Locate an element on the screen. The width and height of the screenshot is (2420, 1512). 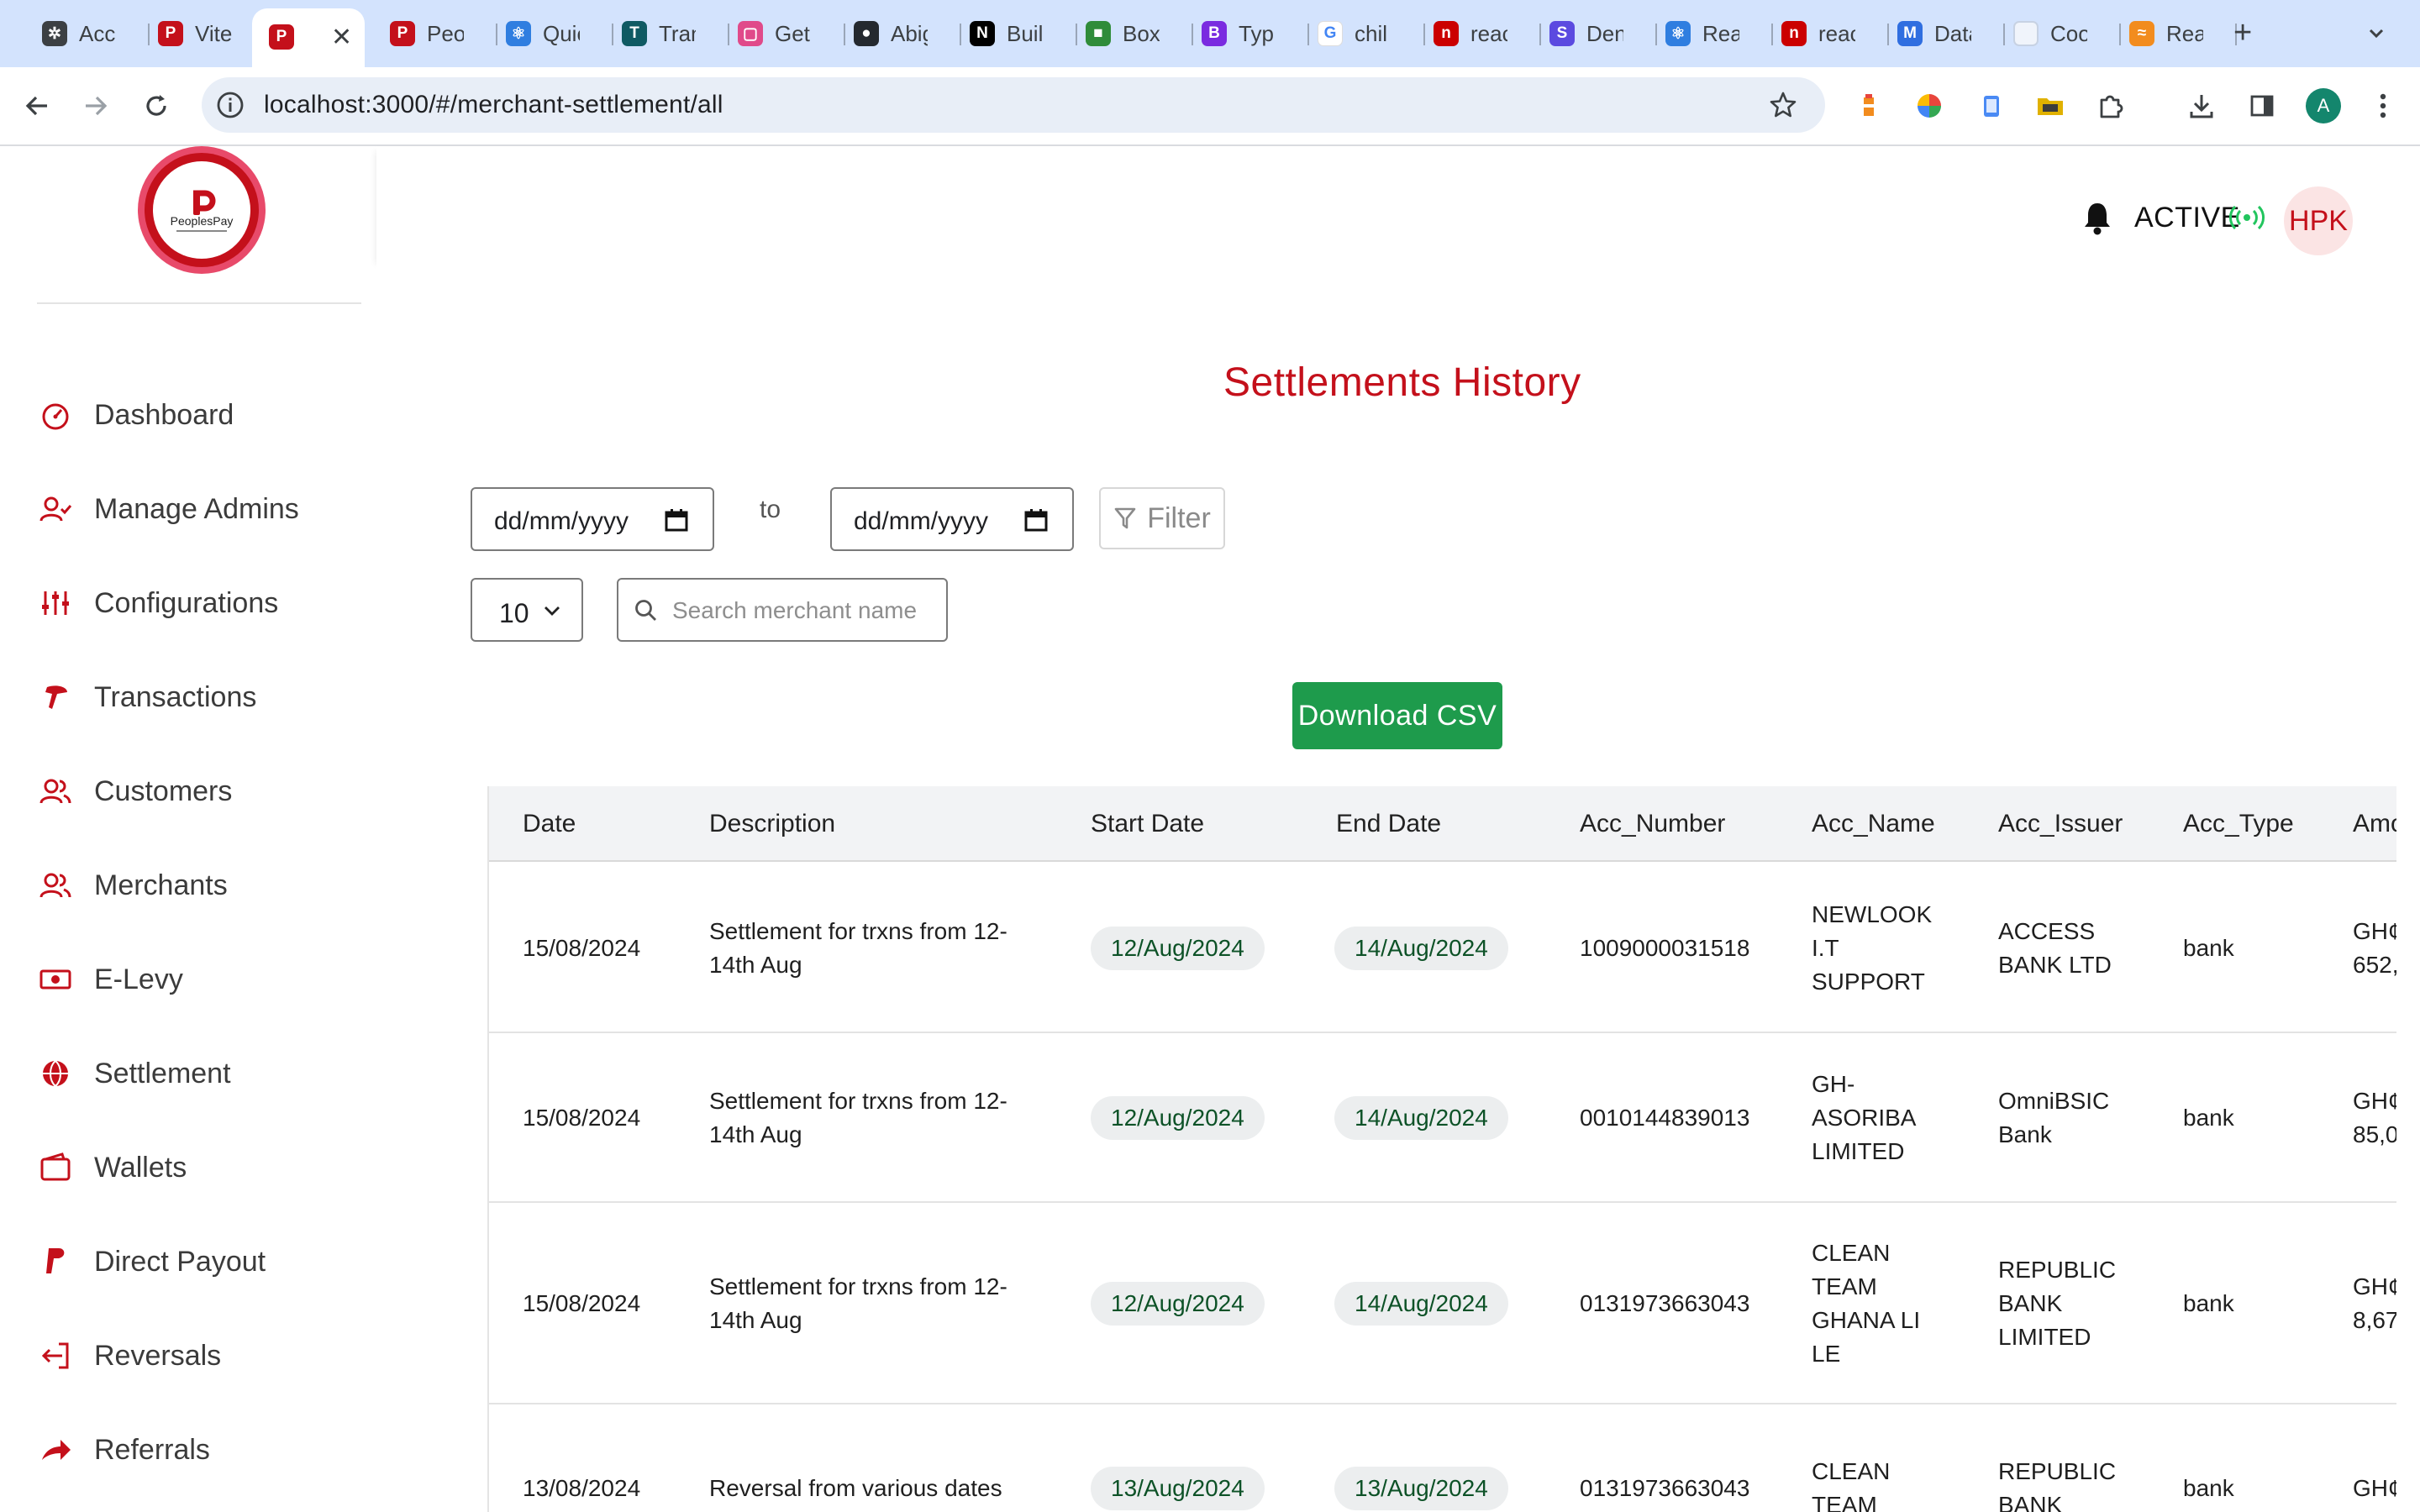
sidebar-item-reversals: Reversals is located at coordinates (201, 1356).